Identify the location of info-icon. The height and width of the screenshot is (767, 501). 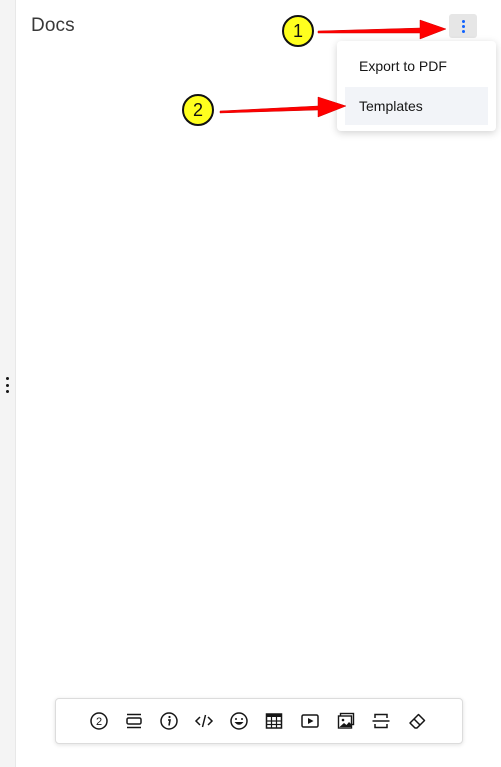
(169, 721).